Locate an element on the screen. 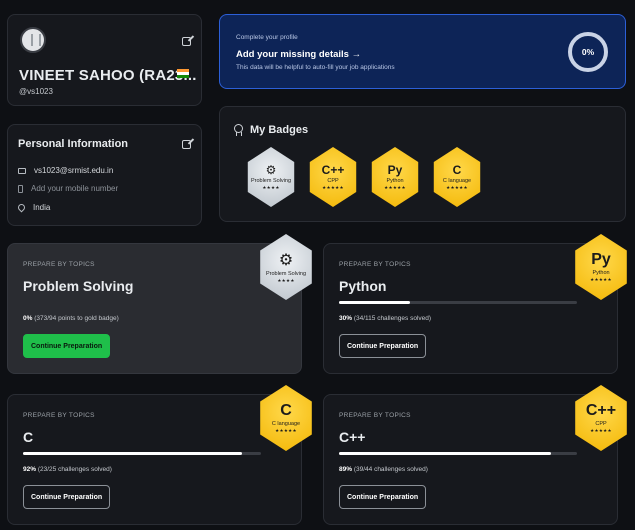 The image size is (635, 530). cpp-topic-badge: C++ CPP ★★★★★ is located at coordinates (601, 418).